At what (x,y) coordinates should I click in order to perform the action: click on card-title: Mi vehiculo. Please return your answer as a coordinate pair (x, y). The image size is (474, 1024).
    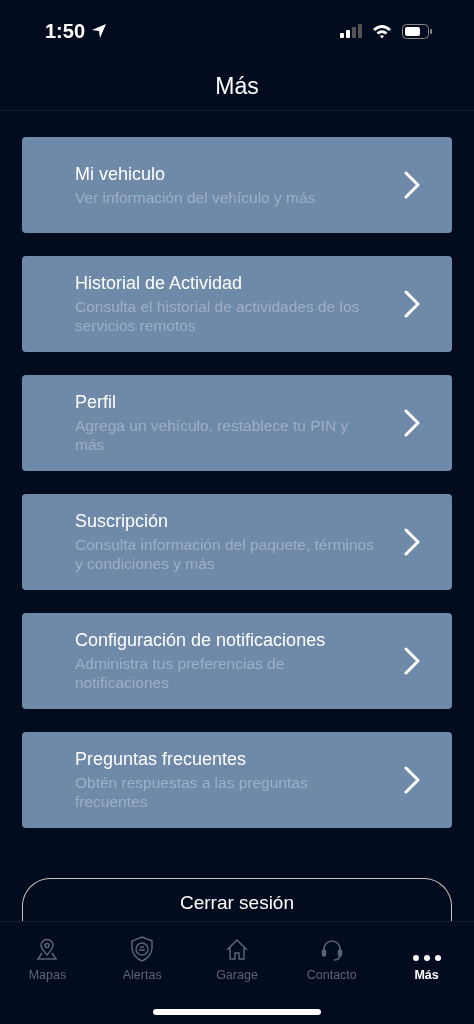
    Looking at the image, I should click on (121, 174).